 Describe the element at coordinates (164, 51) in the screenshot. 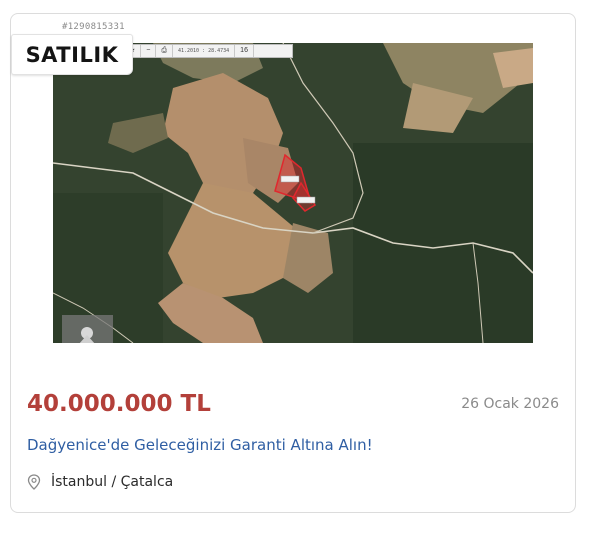

I see `print-icon: ⎙` at that location.